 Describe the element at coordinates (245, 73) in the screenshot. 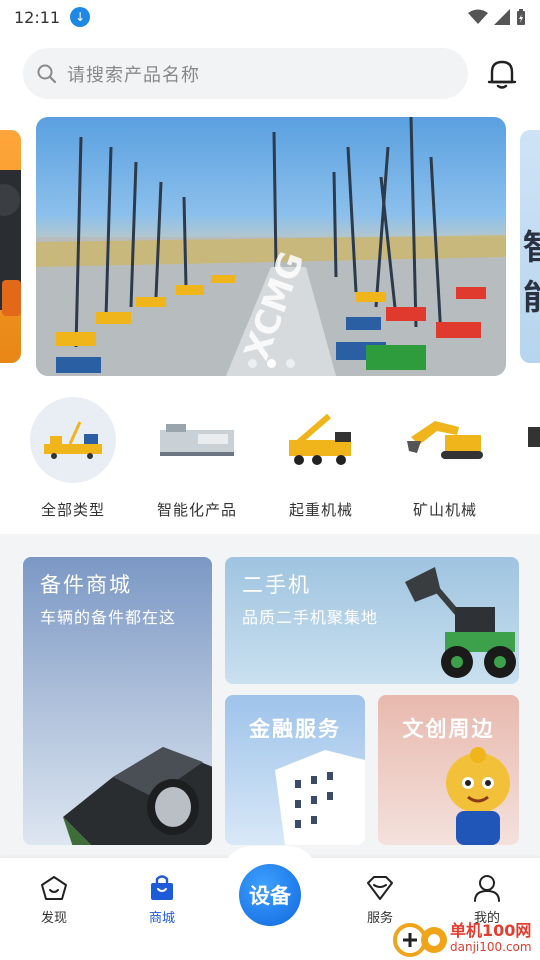

I see `search-bar: 请搜索产品名称` at that location.